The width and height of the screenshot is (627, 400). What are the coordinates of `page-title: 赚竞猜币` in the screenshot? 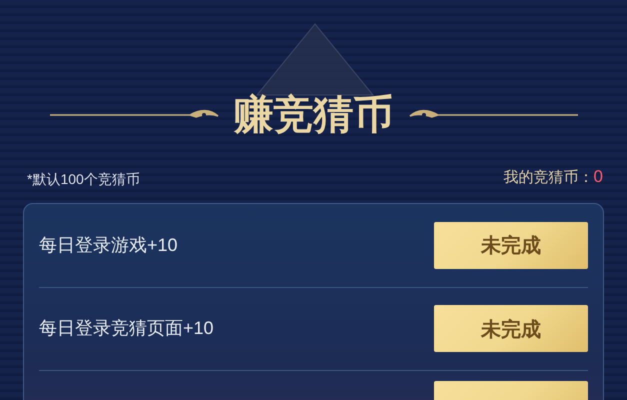 It's located at (314, 115).